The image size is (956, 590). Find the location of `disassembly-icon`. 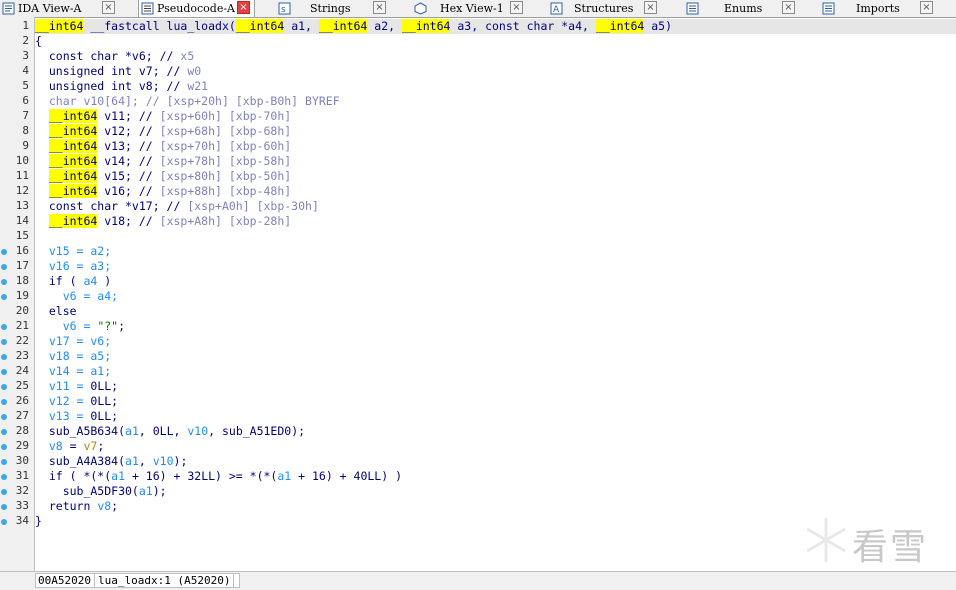

disassembly-icon is located at coordinates (8, 8).